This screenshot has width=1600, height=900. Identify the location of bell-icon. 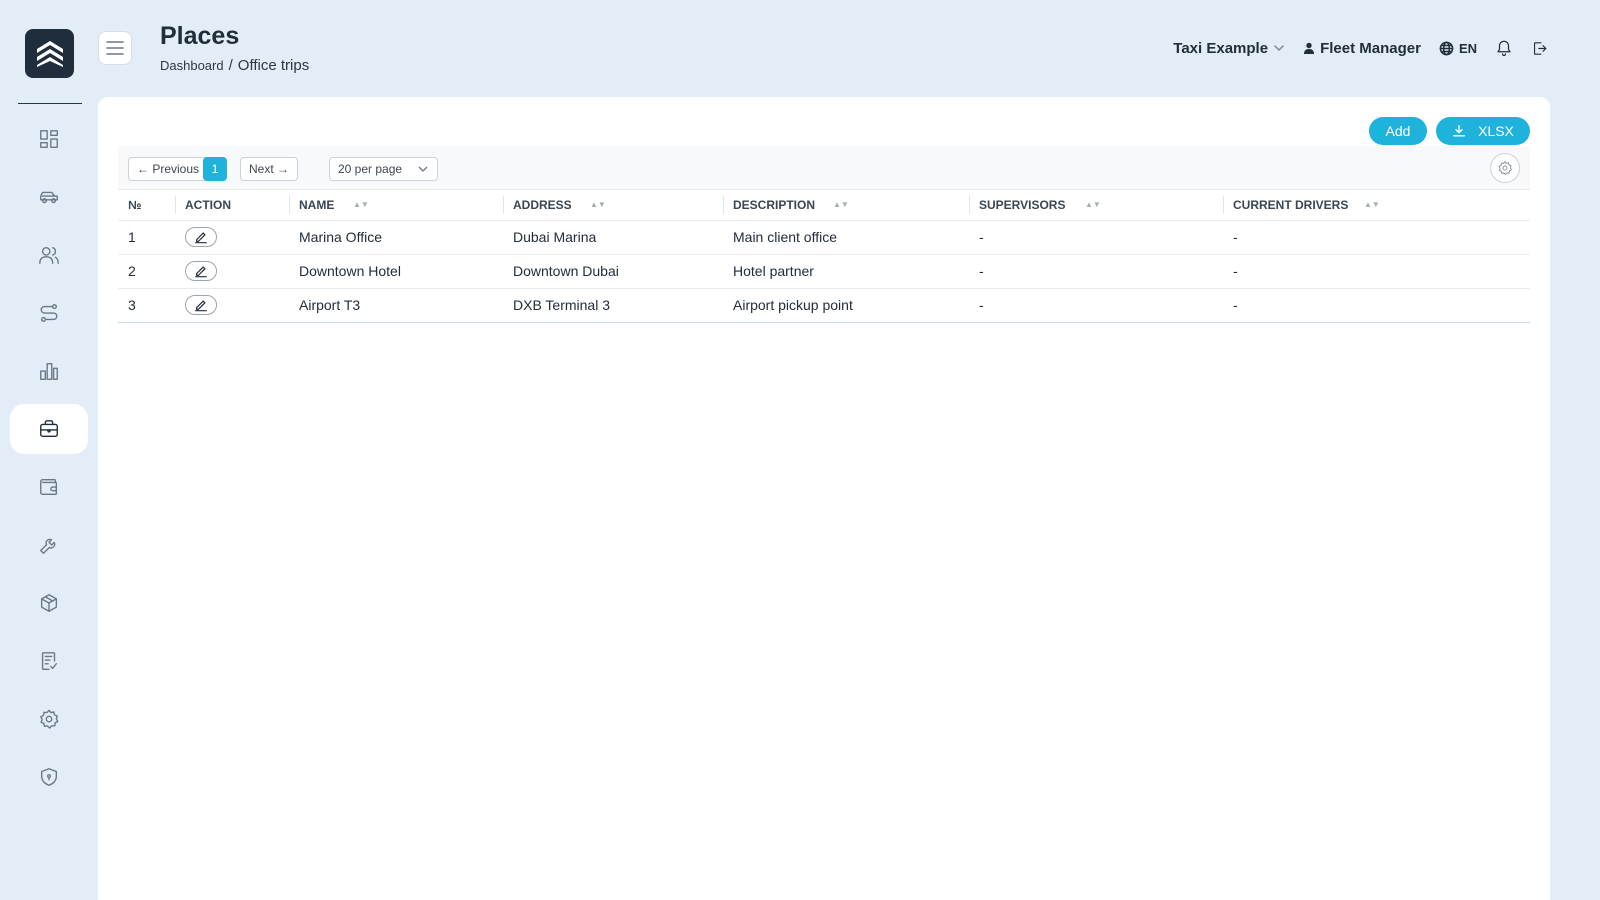
(1504, 48).